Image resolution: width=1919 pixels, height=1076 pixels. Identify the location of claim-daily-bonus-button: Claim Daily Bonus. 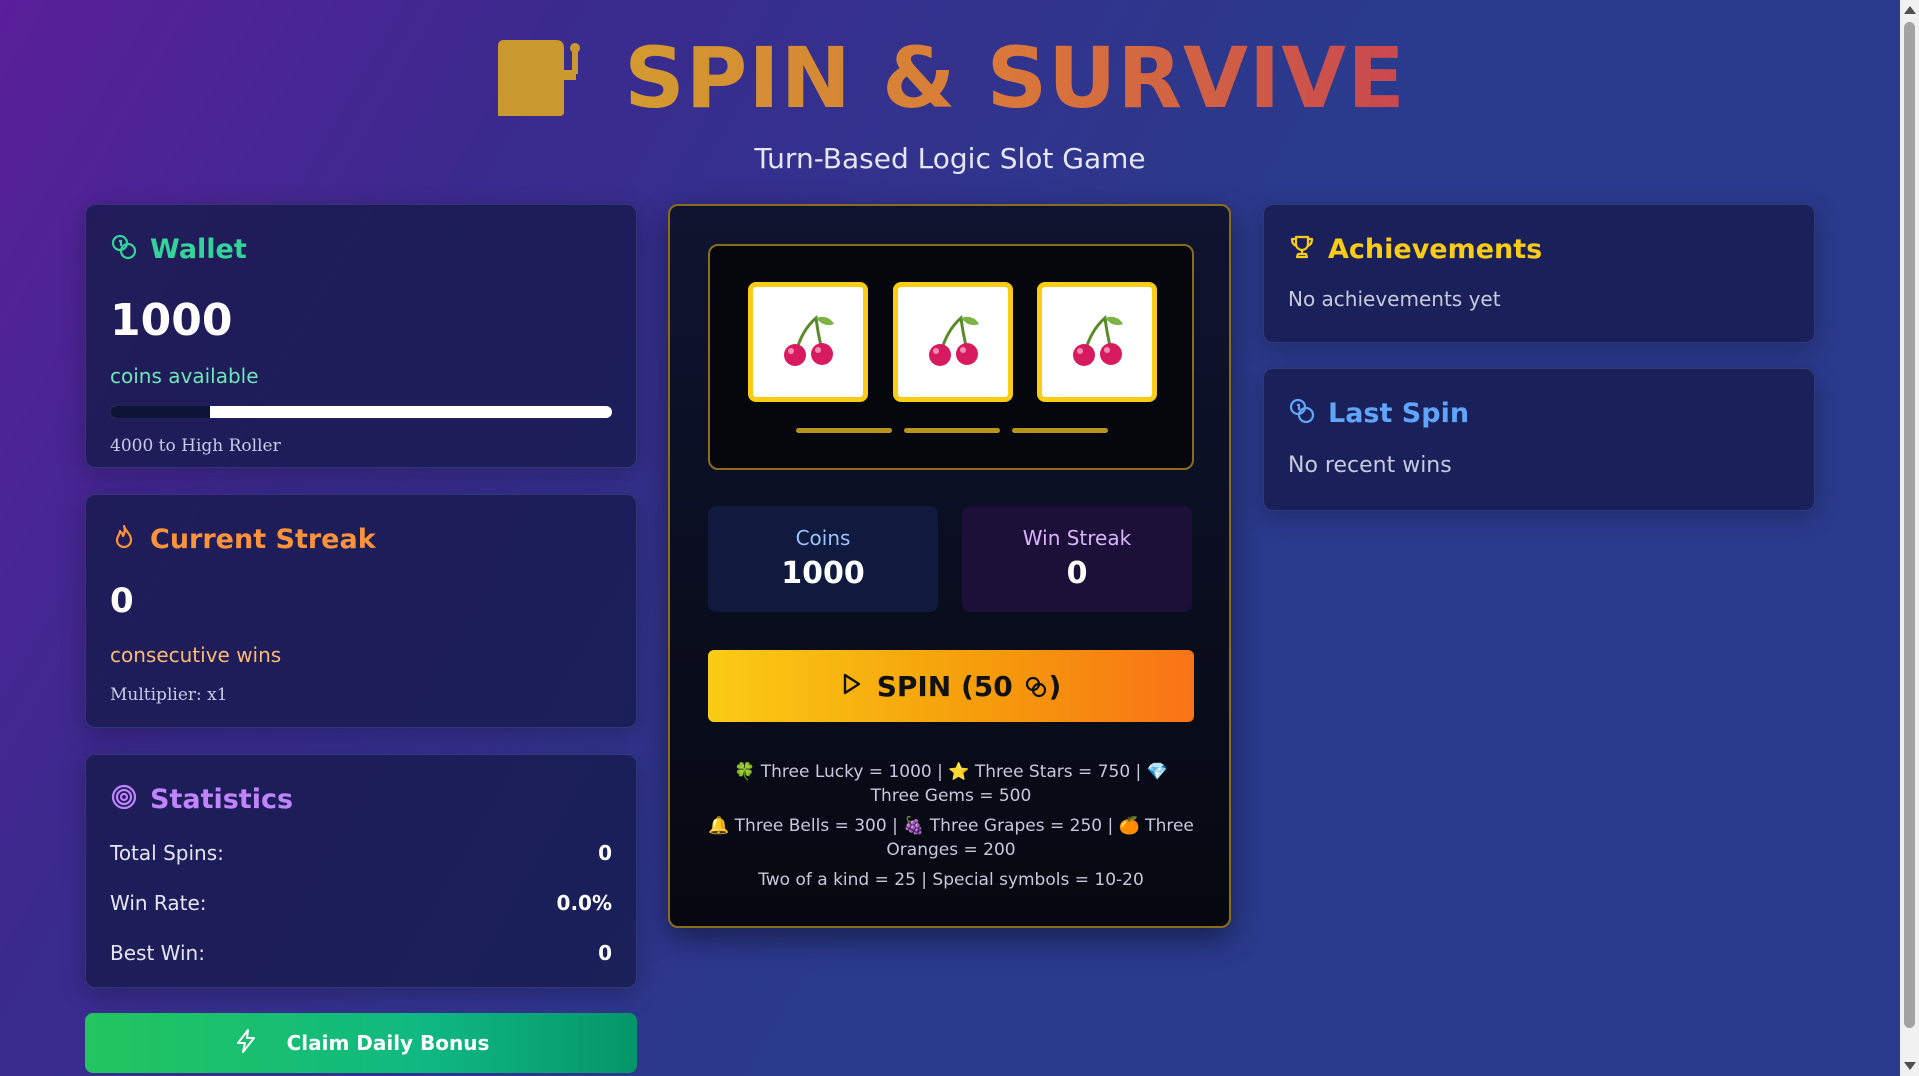
(361, 1043).